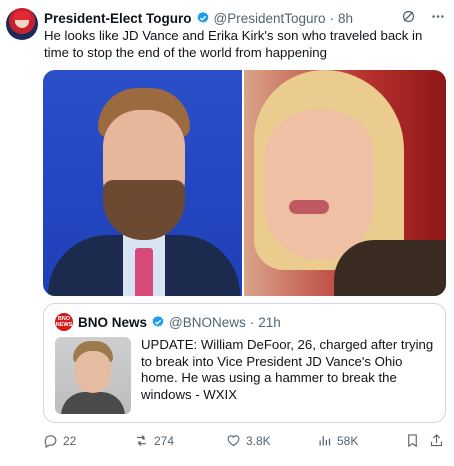 This screenshot has height=466, width=454. What do you see at coordinates (164, 440) in the screenshot?
I see `repost-count: 274` at bounding box center [164, 440].